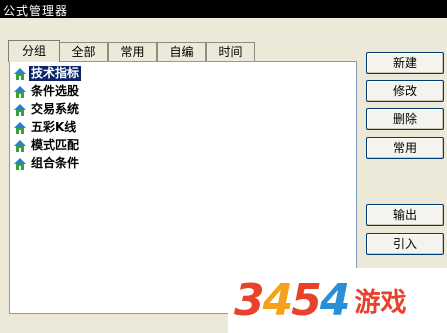  I want to click on tree-item-trading-system: 交易系统, so click(47, 109).